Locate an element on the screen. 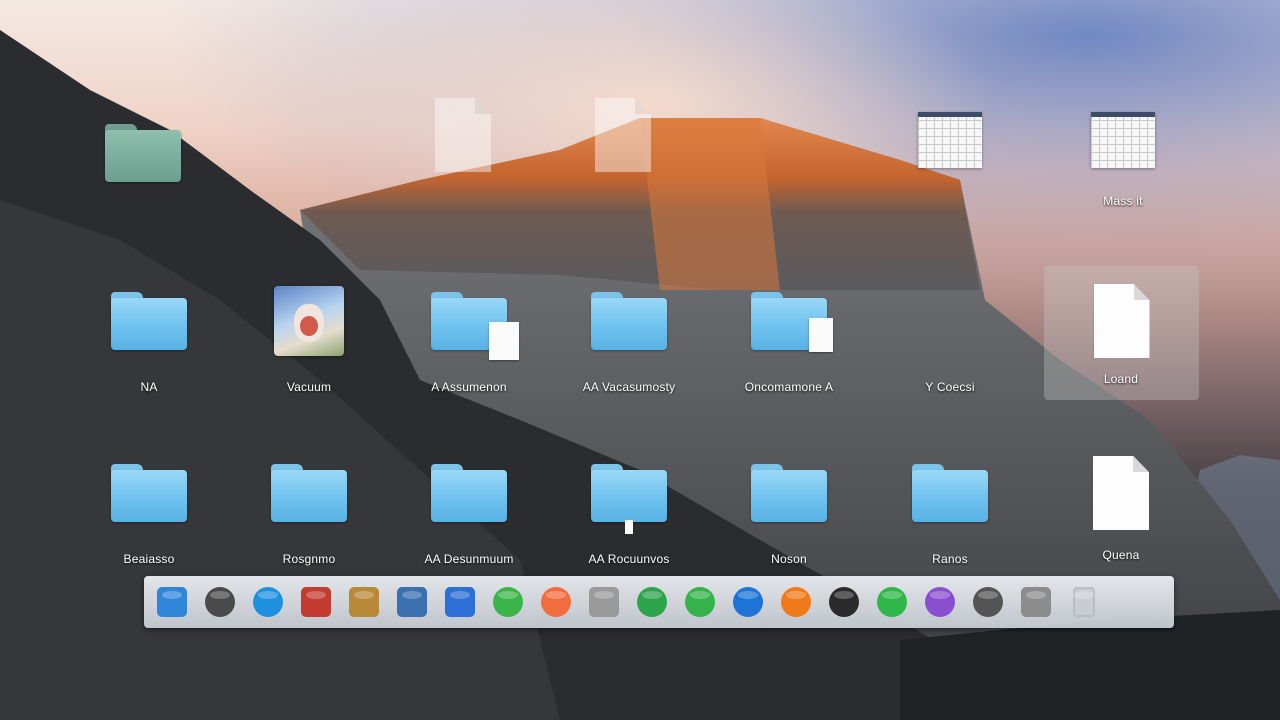 The image size is (1280, 720). finder-icon is located at coordinates (172, 602).